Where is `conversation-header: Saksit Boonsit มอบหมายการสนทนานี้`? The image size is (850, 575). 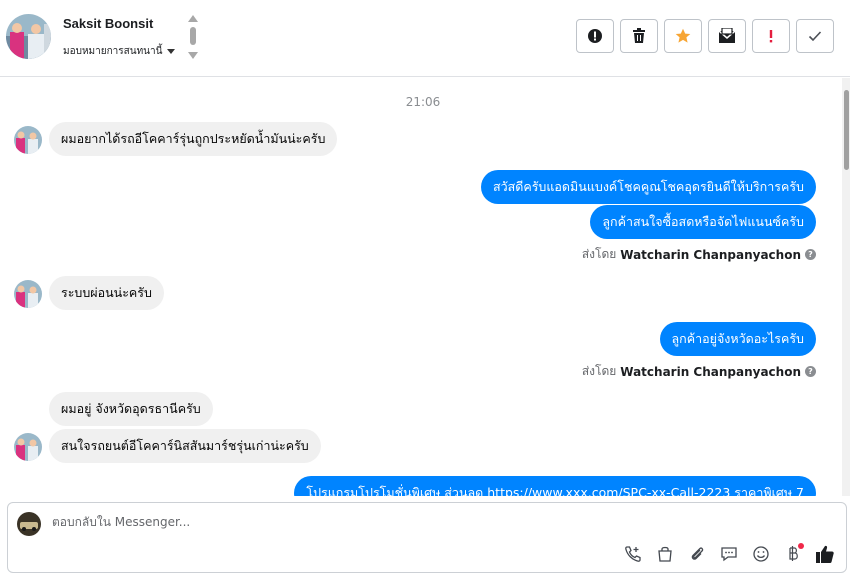 conversation-header: Saksit Boonsit มอบหมายการสนทนานี้ is located at coordinates (425, 38).